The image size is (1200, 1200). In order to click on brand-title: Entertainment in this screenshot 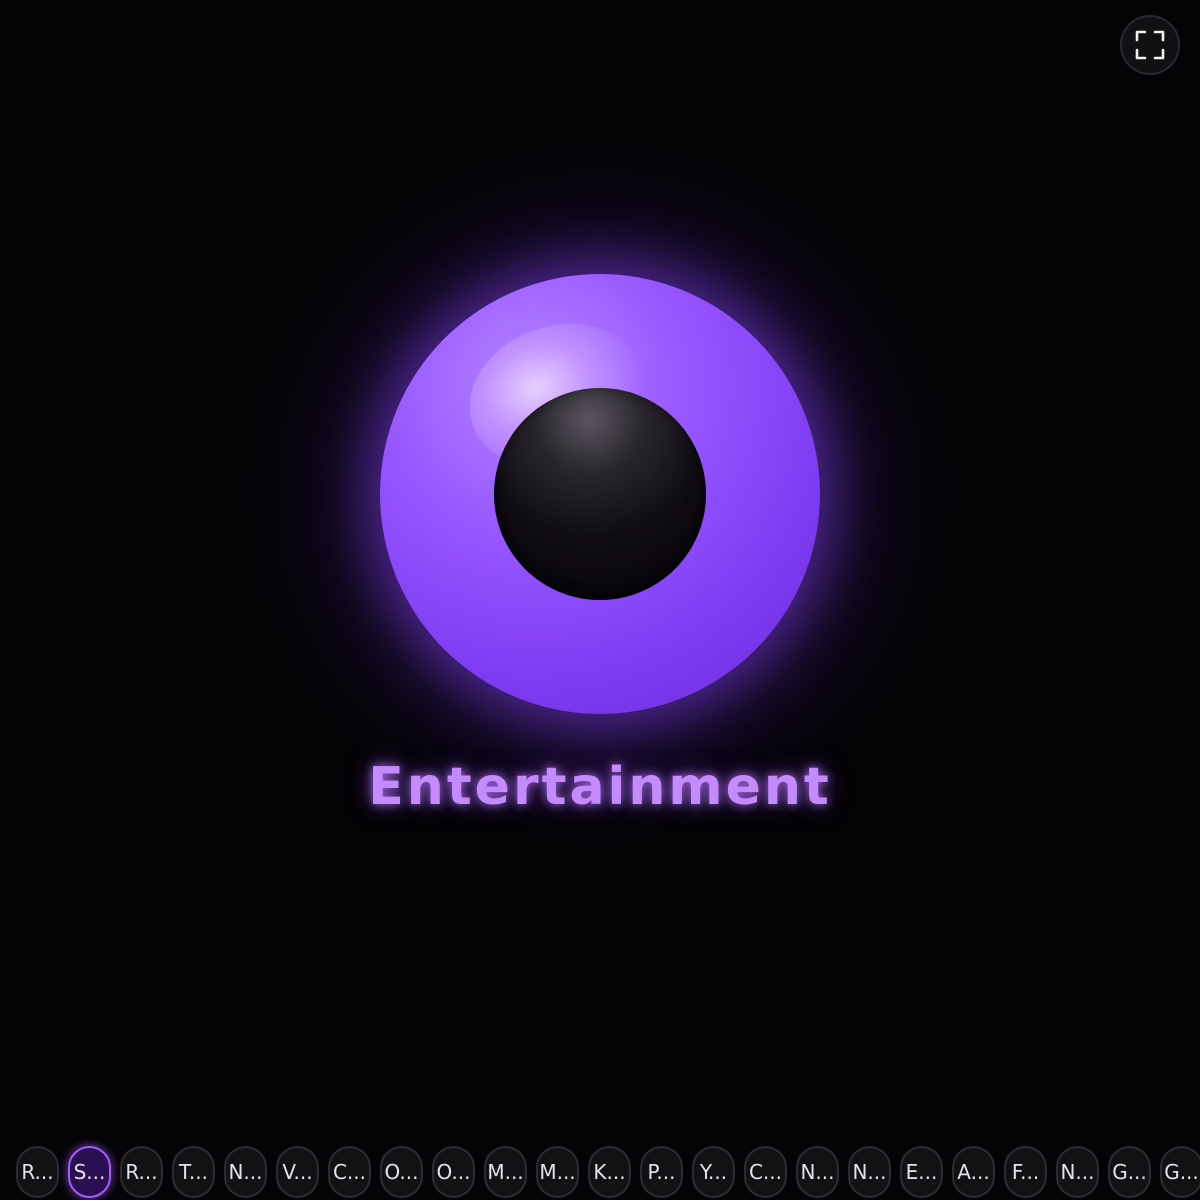, I will do `click(600, 787)`.